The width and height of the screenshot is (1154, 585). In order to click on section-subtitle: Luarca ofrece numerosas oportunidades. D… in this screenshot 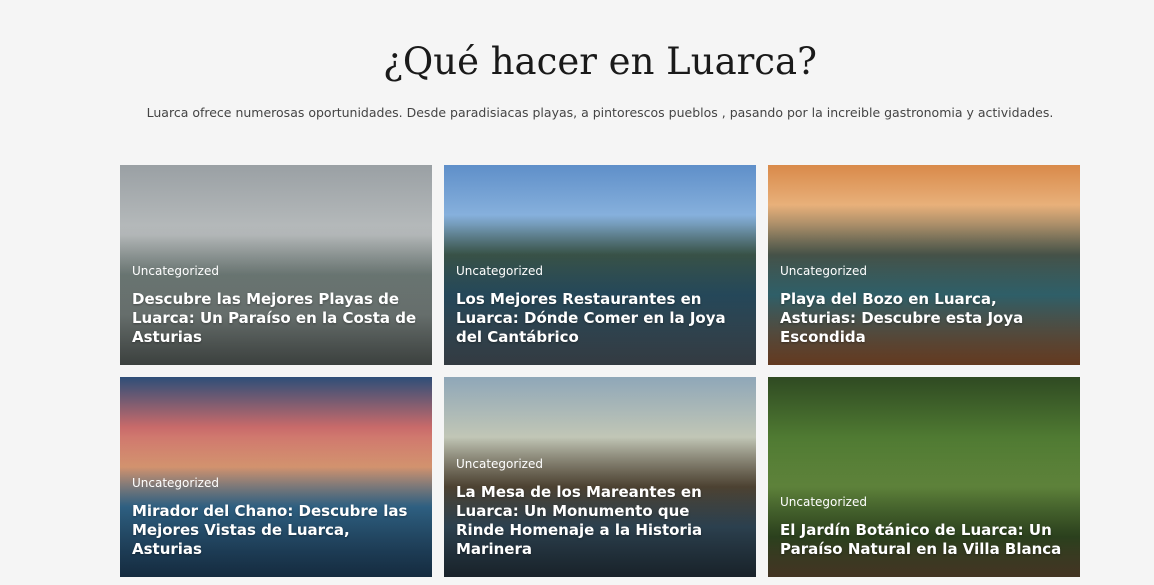, I will do `click(600, 112)`.